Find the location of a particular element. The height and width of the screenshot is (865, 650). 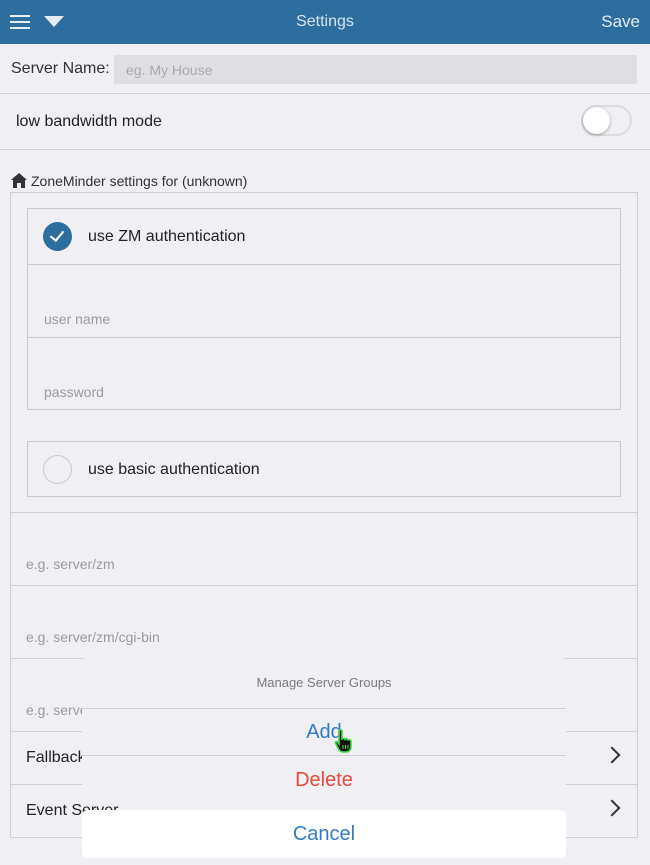

add-button: Add is located at coordinates (324, 732).